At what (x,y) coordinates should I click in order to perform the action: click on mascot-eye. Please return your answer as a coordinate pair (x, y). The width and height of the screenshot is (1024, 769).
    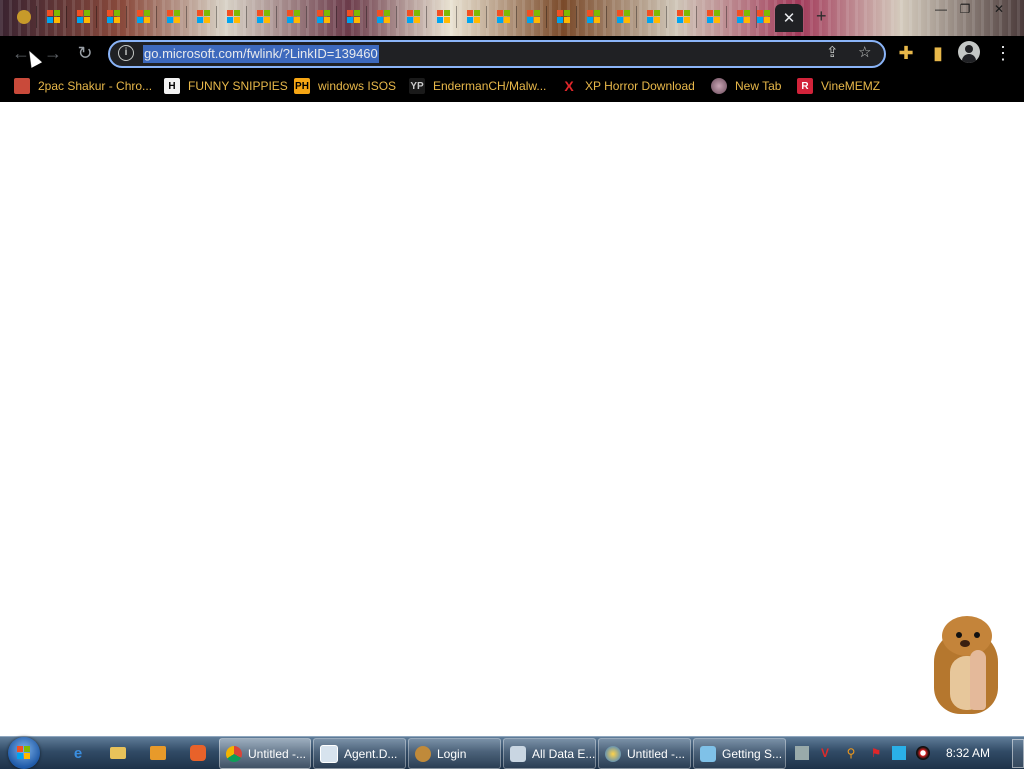
    Looking at the image, I should click on (959, 635).